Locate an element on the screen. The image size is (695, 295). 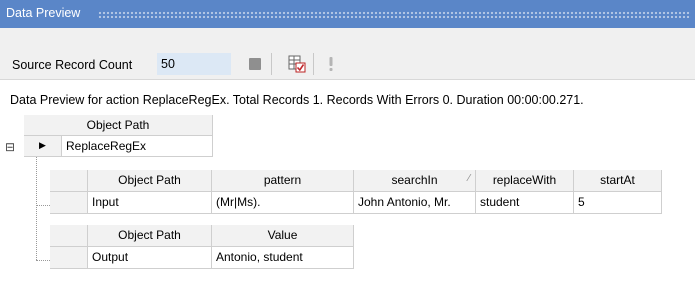
input-header-corner is located at coordinates (69, 181).